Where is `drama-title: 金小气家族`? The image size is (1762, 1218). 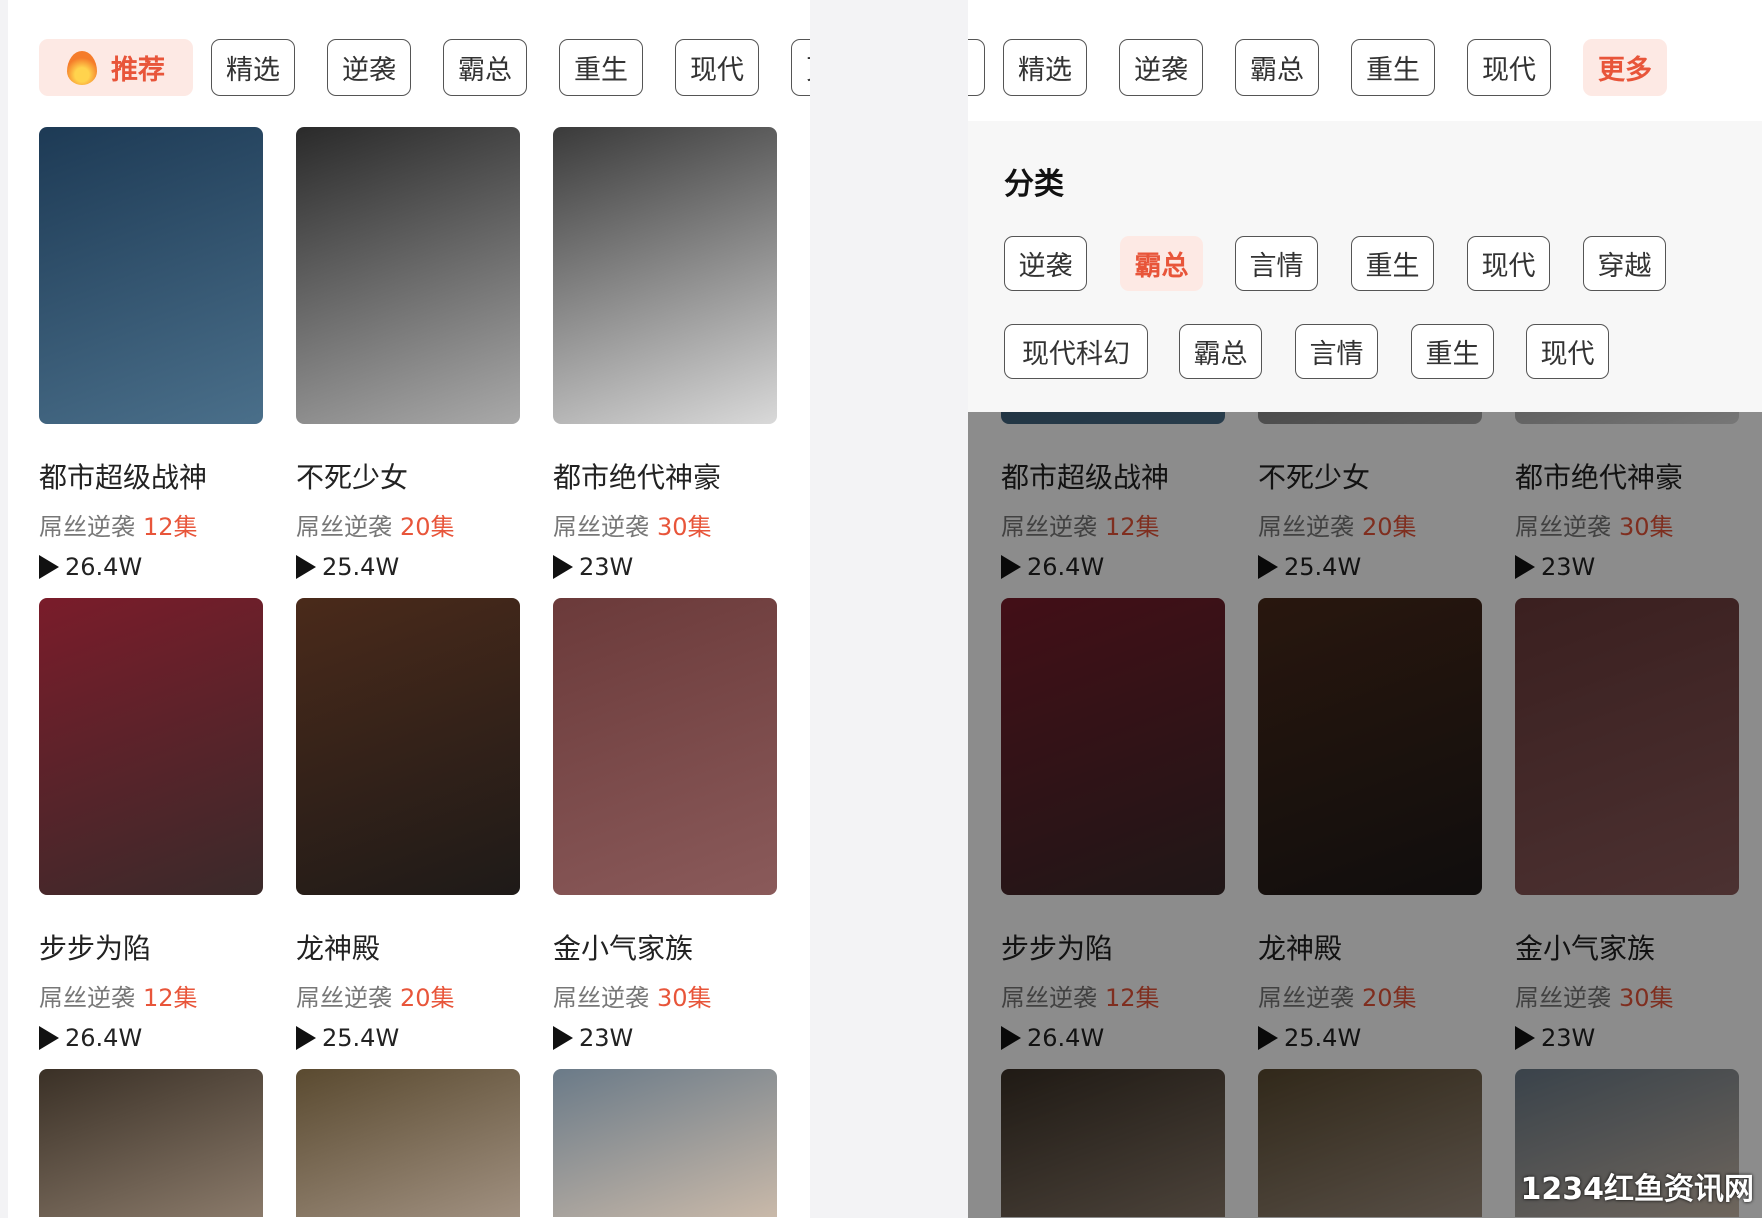 drama-title: 金小气家族 is located at coordinates (623, 947).